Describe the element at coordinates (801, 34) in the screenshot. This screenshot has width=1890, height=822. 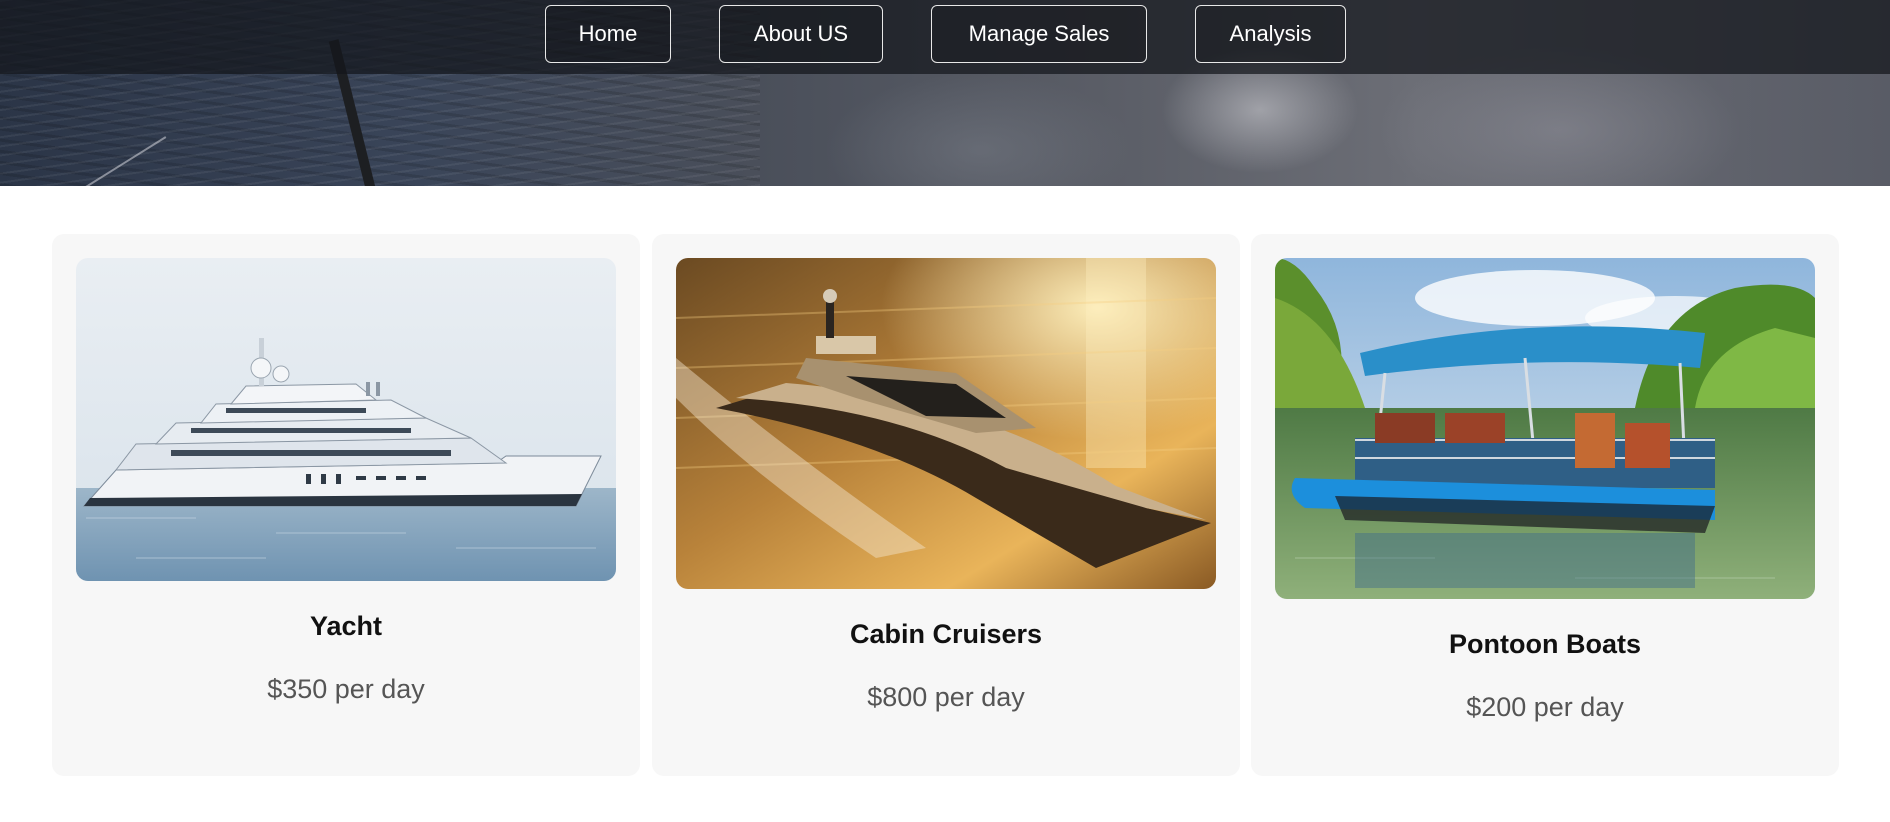
I see `nav-about-us-button: About US` at that location.